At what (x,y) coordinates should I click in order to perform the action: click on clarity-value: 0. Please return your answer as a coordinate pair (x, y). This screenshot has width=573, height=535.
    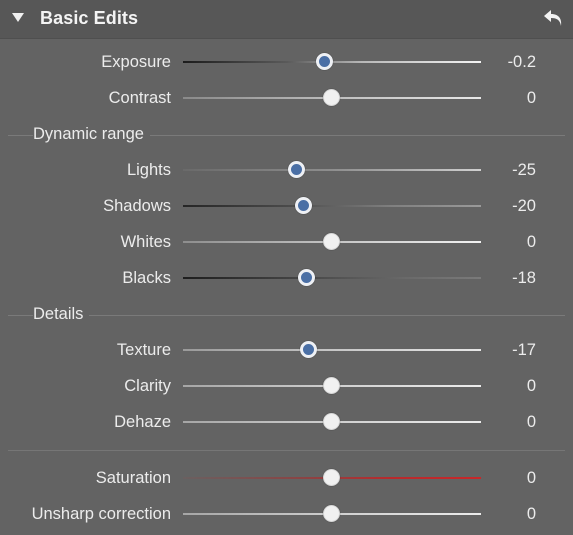
    Looking at the image, I should click on (531, 386).